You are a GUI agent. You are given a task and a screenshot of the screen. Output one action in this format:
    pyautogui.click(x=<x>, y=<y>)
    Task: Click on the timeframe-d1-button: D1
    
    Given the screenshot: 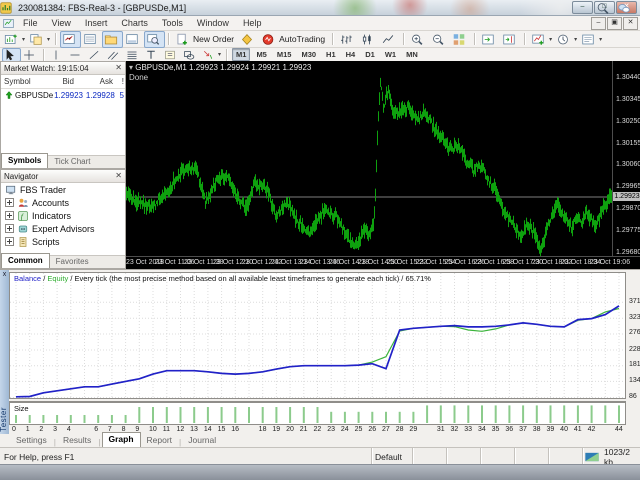 What is the action you would take?
    pyautogui.click(x=370, y=54)
    